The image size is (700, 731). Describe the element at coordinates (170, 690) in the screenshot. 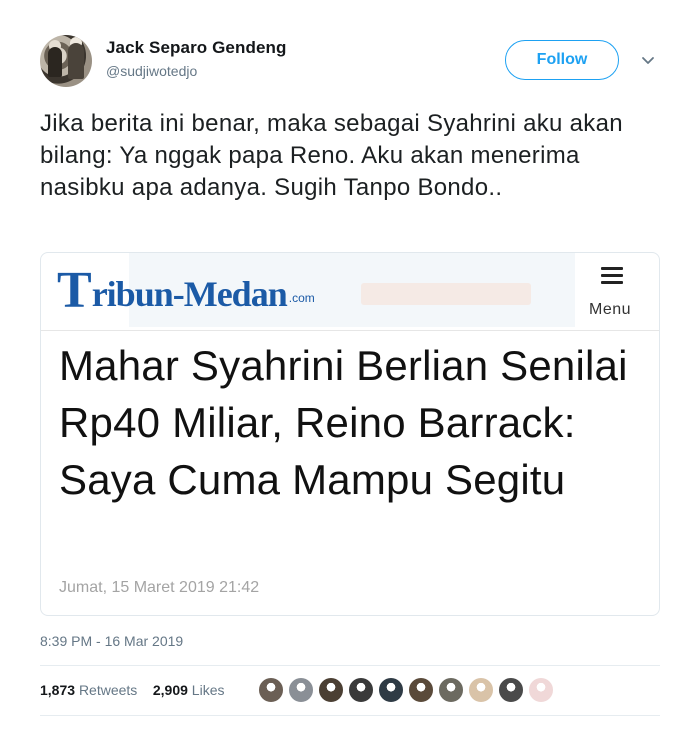

I see `likes-count: 2,909` at that location.